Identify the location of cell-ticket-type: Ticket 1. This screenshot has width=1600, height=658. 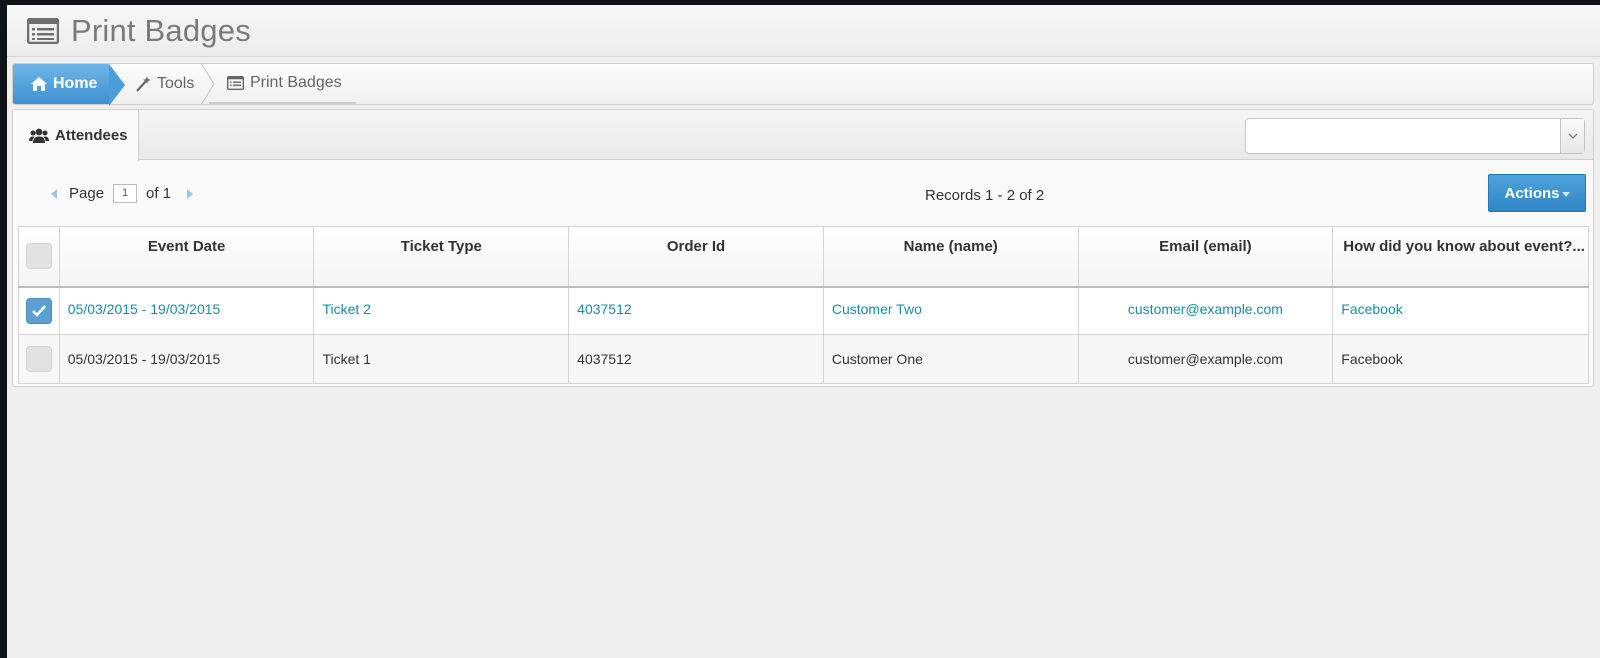
(441, 359).